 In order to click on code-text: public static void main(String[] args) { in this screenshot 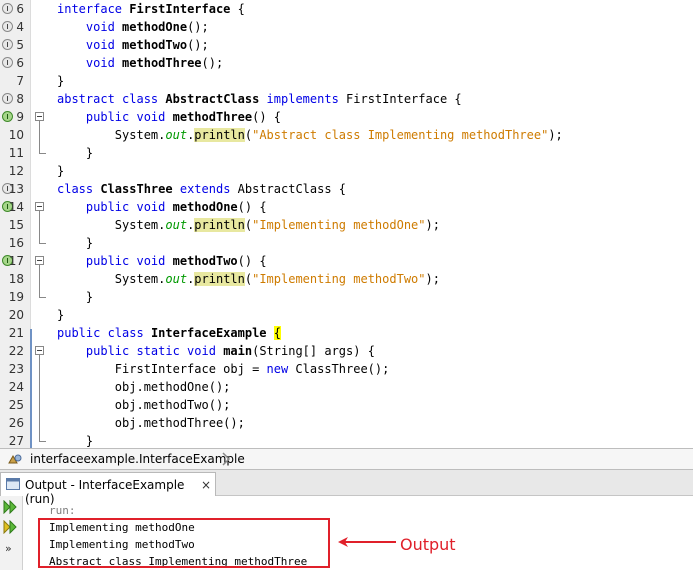, I will do `click(216, 351)`.